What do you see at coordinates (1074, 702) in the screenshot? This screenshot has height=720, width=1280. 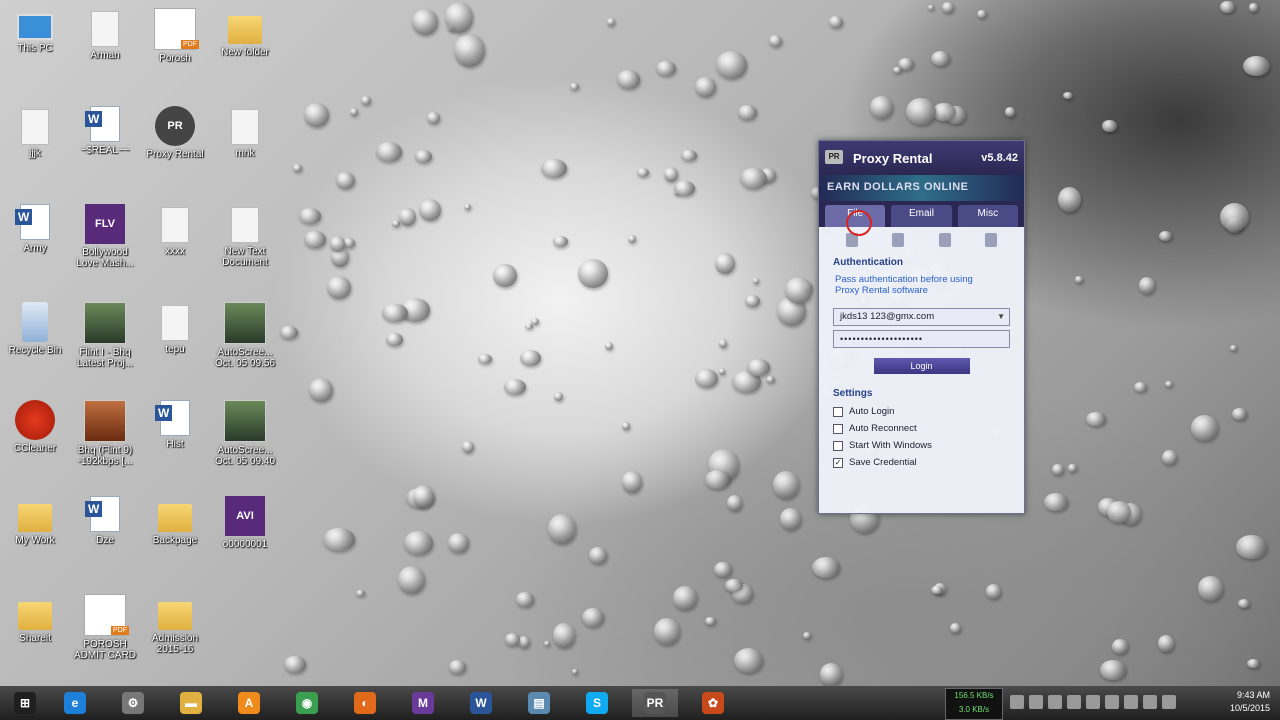 I see `tray-shield-icon` at bounding box center [1074, 702].